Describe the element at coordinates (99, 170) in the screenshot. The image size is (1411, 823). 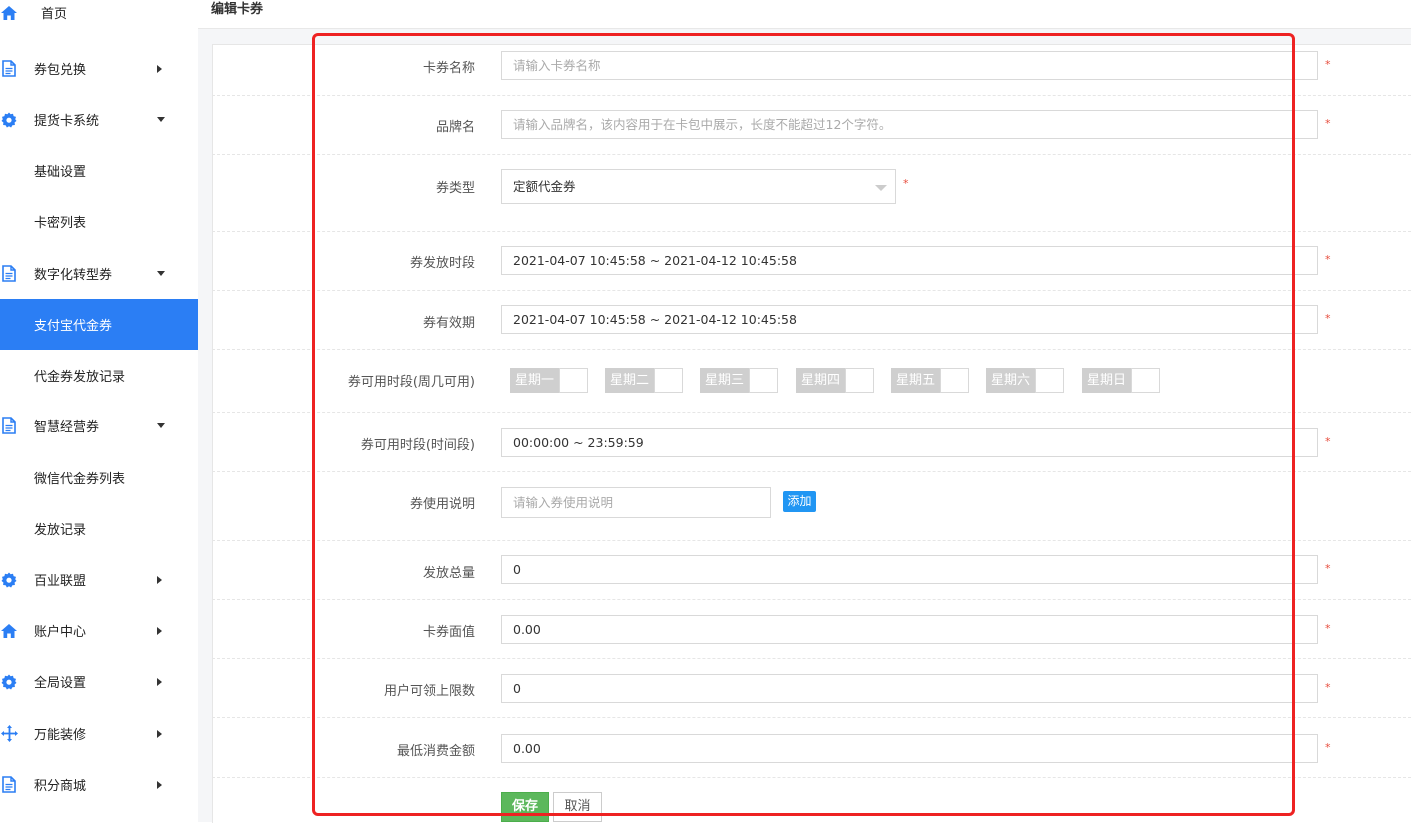
I see `sidebar-item: 基础设置` at that location.